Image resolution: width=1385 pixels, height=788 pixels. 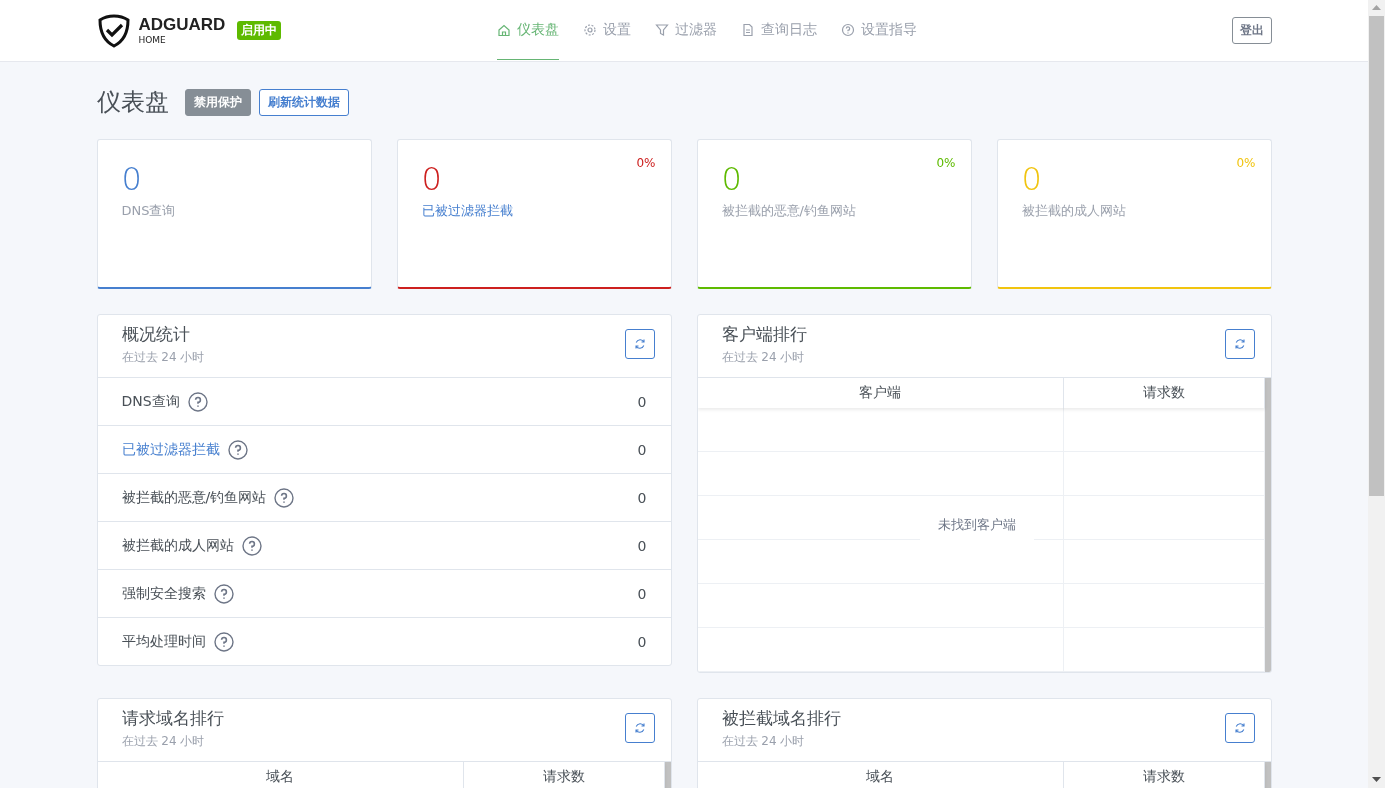 I want to click on shield-check-icon, so click(x=113, y=30).